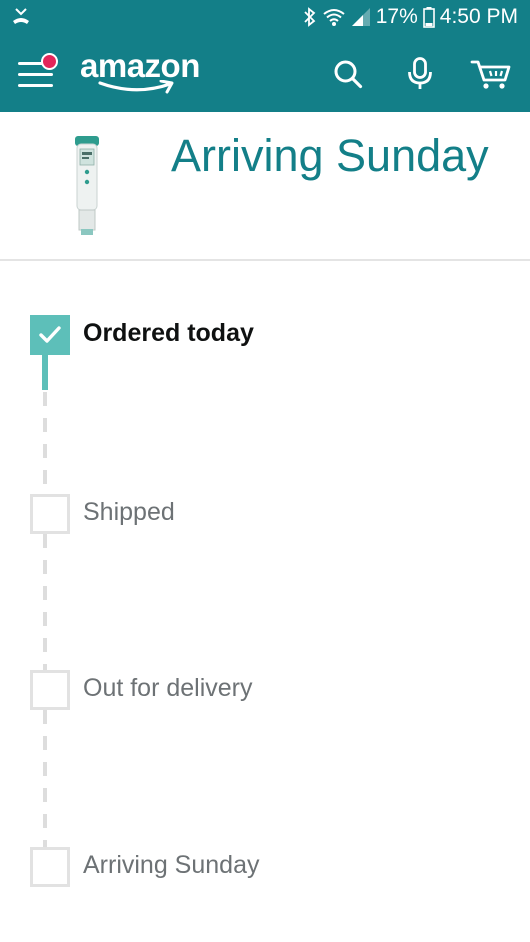 The image size is (530, 942). Describe the element at coordinates (49, 61) in the screenshot. I see `notification-dot` at that location.